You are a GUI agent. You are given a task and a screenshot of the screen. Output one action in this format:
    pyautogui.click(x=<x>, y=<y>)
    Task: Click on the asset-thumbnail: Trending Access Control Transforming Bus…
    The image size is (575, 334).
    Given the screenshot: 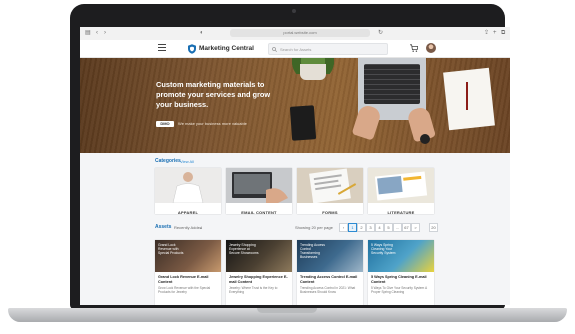 What is the action you would take?
    pyautogui.click(x=330, y=256)
    